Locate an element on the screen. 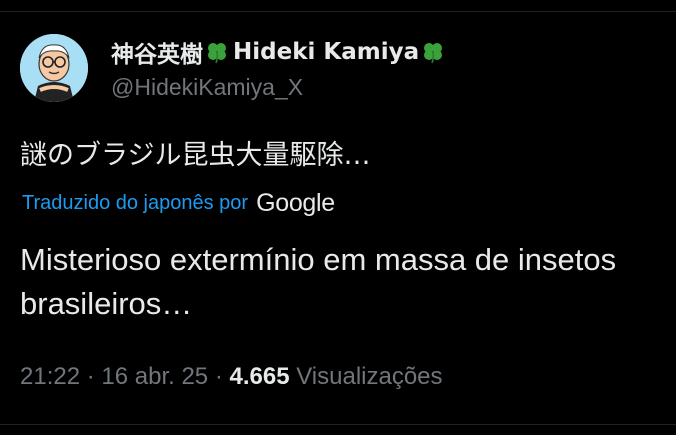  google-logo: Google is located at coordinates (295, 202).